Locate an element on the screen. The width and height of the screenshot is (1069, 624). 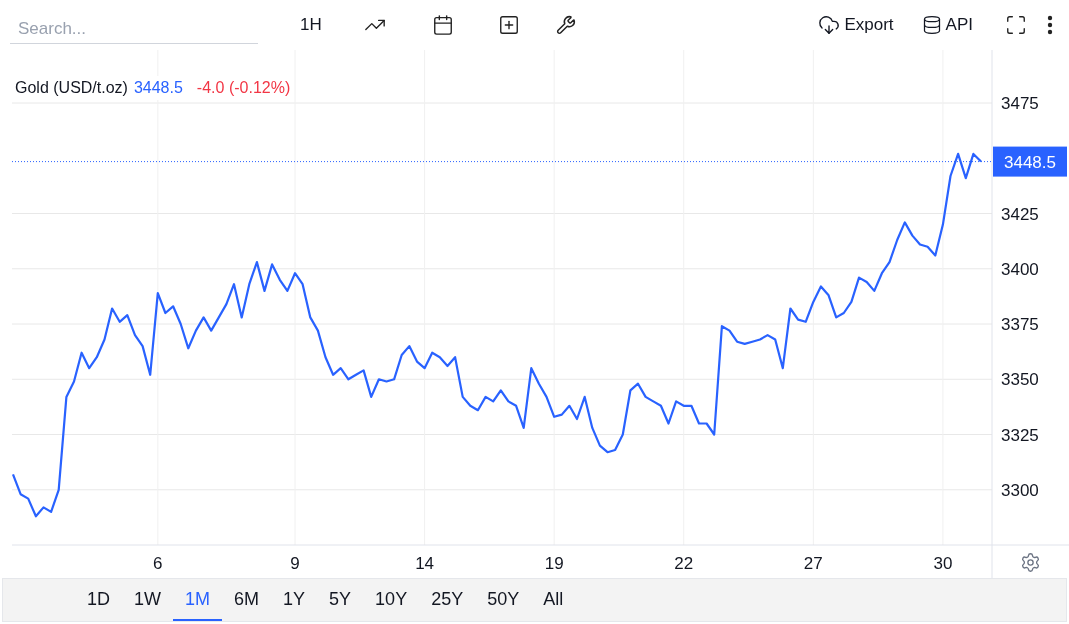
x-axis-label: 30 is located at coordinates (943, 563).